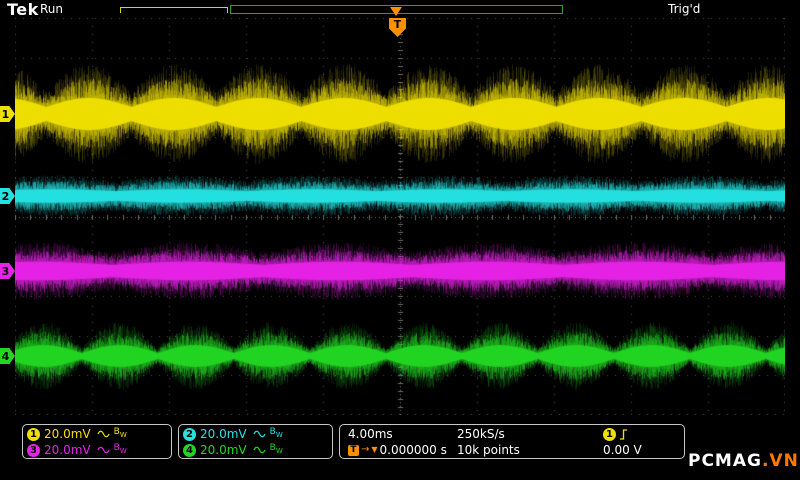 Image resolution: width=800 pixels, height=480 pixels. What do you see at coordinates (67, 450) in the screenshot?
I see `ch3-scale: 20.0mV` at bounding box center [67, 450].